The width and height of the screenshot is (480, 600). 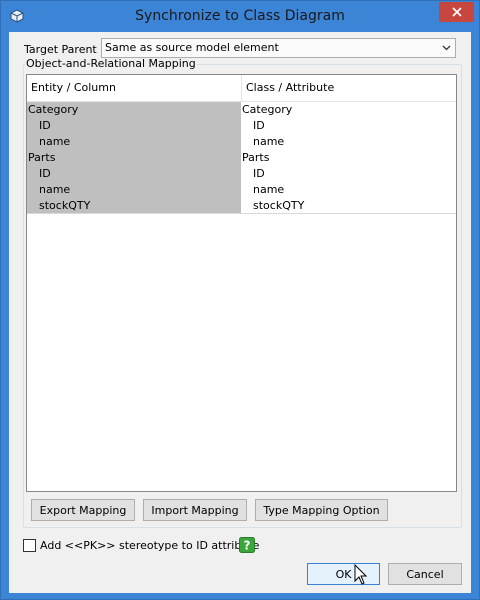 What do you see at coordinates (349, 88) in the screenshot?
I see `column-header-class: Class / Attribute` at bounding box center [349, 88].